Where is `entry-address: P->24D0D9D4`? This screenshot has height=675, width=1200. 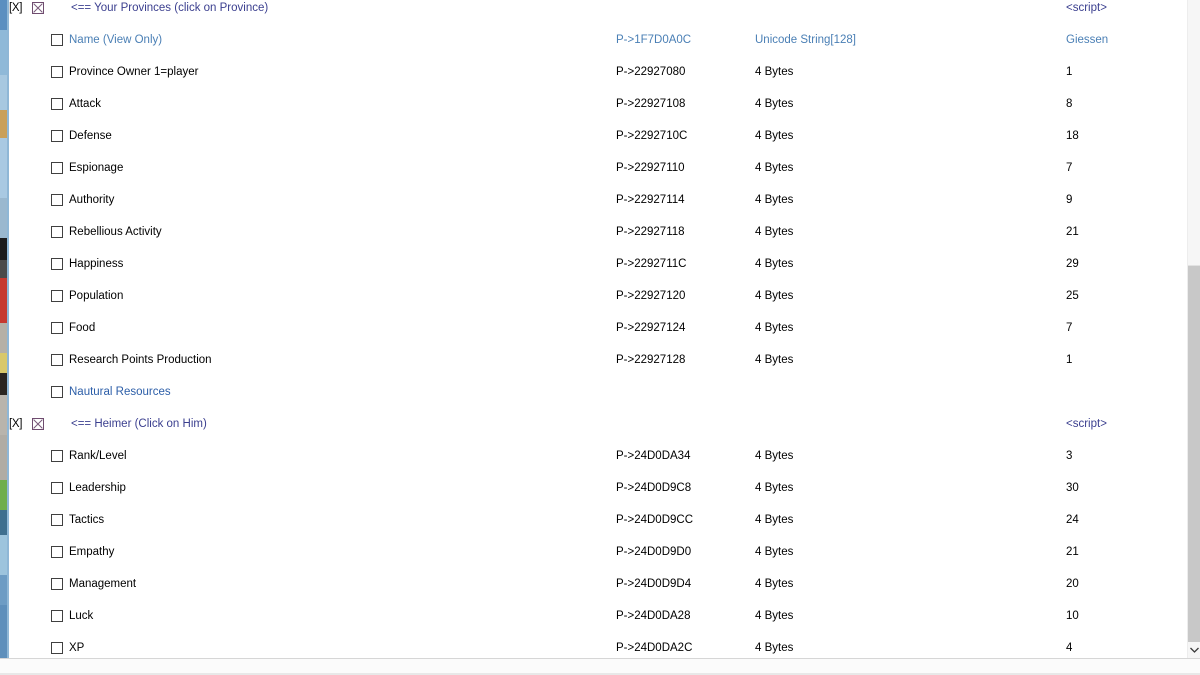 entry-address: P->24D0D9D4 is located at coordinates (653, 584).